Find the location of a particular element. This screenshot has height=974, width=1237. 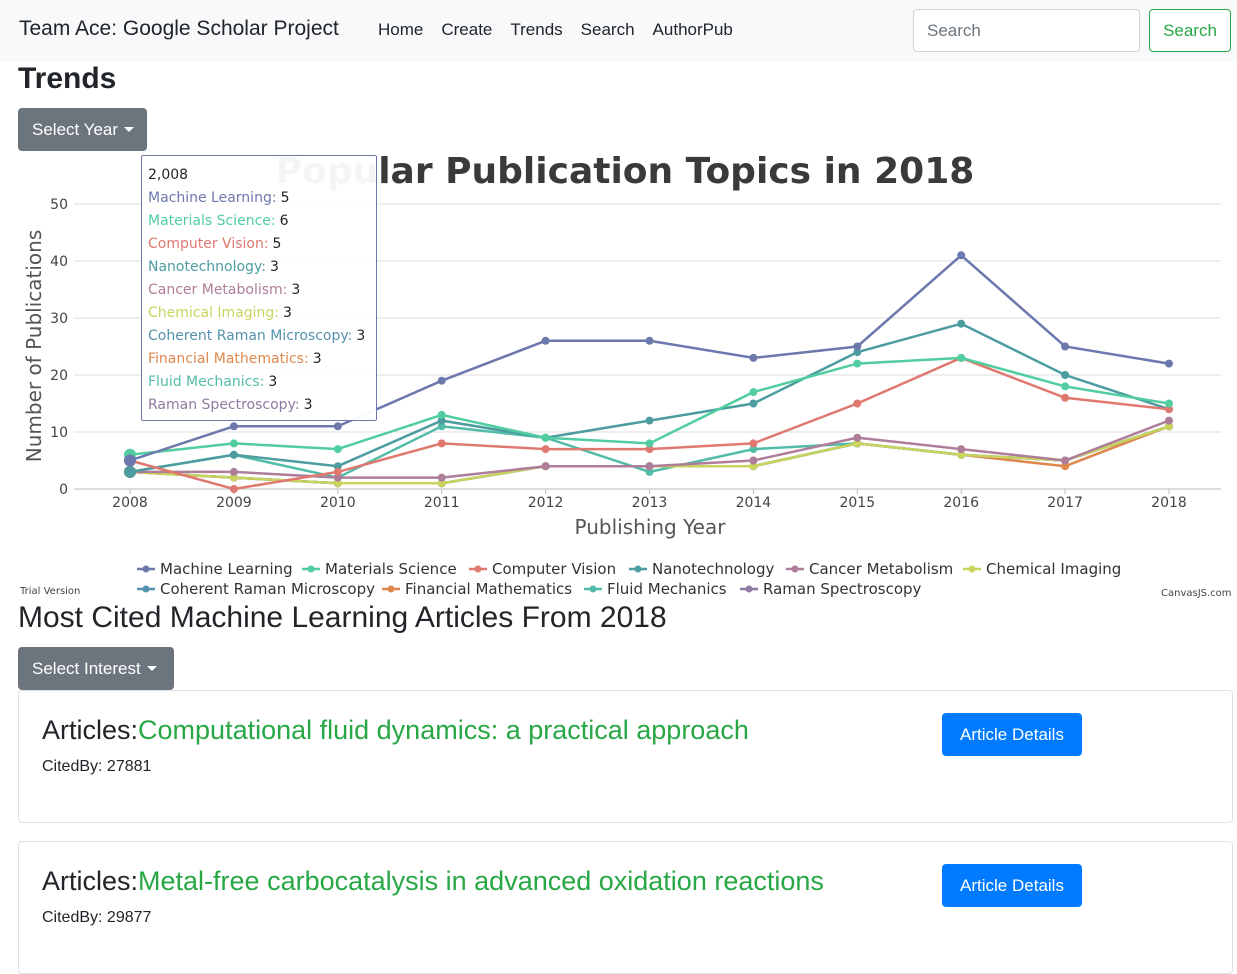

x-tick-label: 2017 is located at coordinates (1065, 503).